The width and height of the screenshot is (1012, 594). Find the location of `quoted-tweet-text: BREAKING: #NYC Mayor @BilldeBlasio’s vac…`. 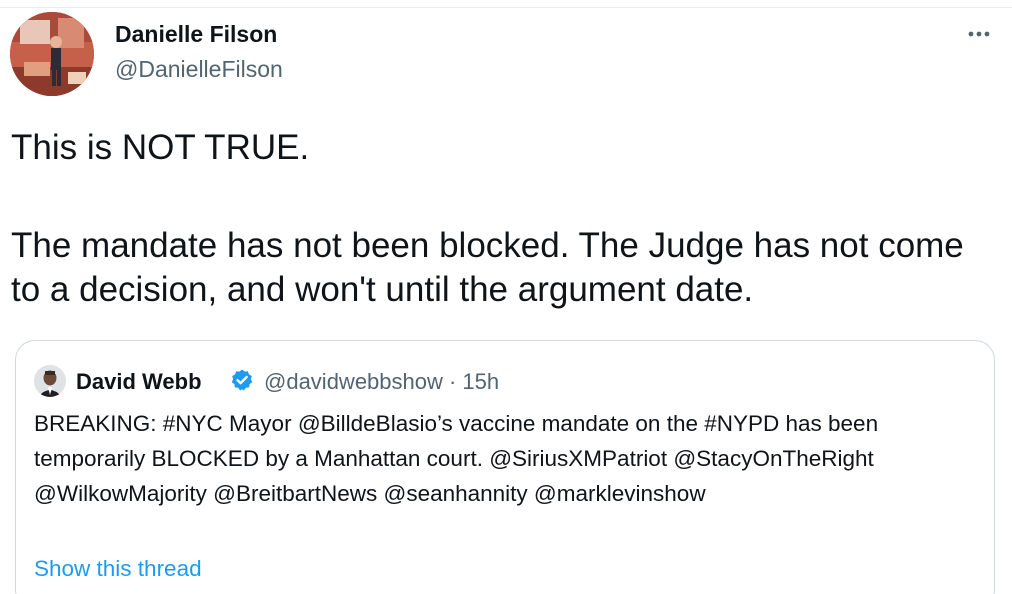

quoted-tweet-text: BREAKING: #NYC Mayor @BilldeBlasio’s vac… is located at coordinates (456, 458).